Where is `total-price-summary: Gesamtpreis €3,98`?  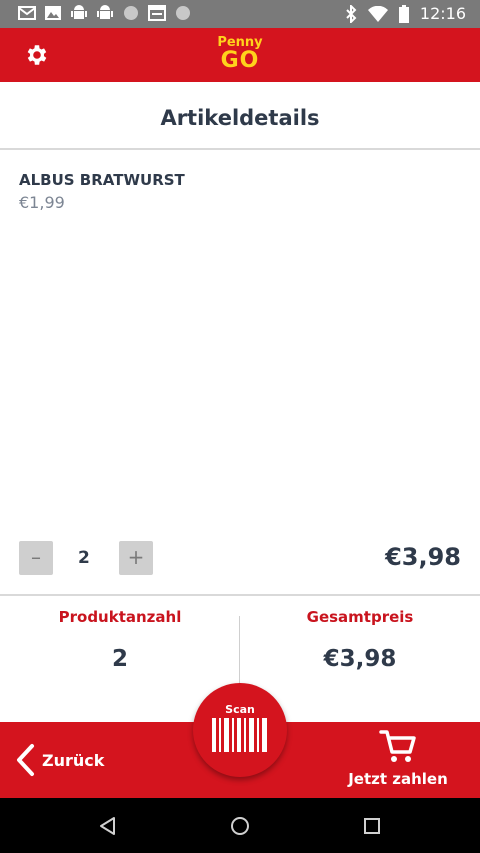
total-price-summary: Gesamtpreis €3,98 is located at coordinates (360, 640).